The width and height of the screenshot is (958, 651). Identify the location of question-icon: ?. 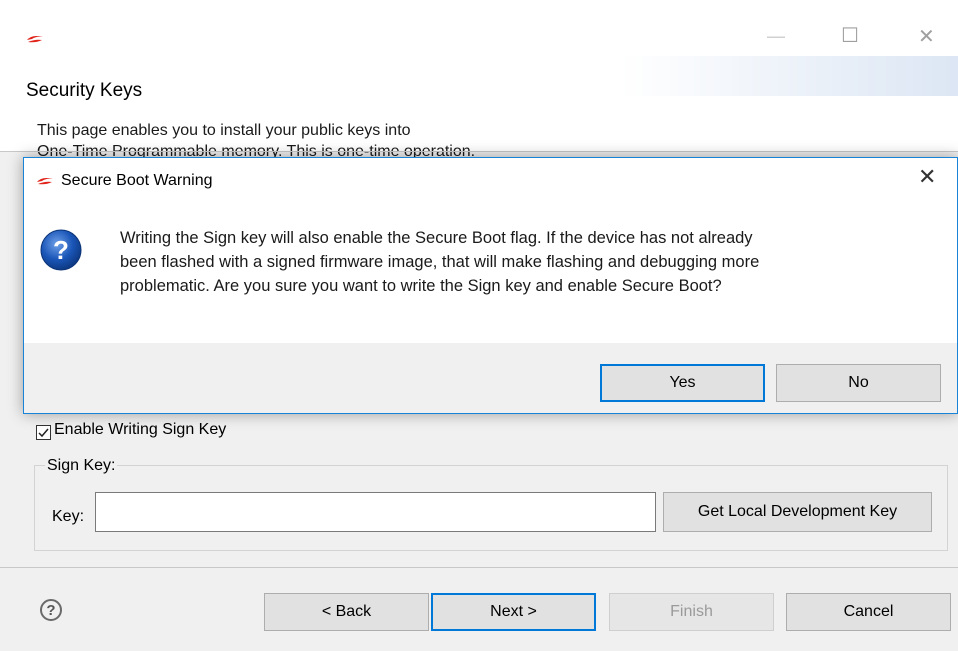
(61, 250).